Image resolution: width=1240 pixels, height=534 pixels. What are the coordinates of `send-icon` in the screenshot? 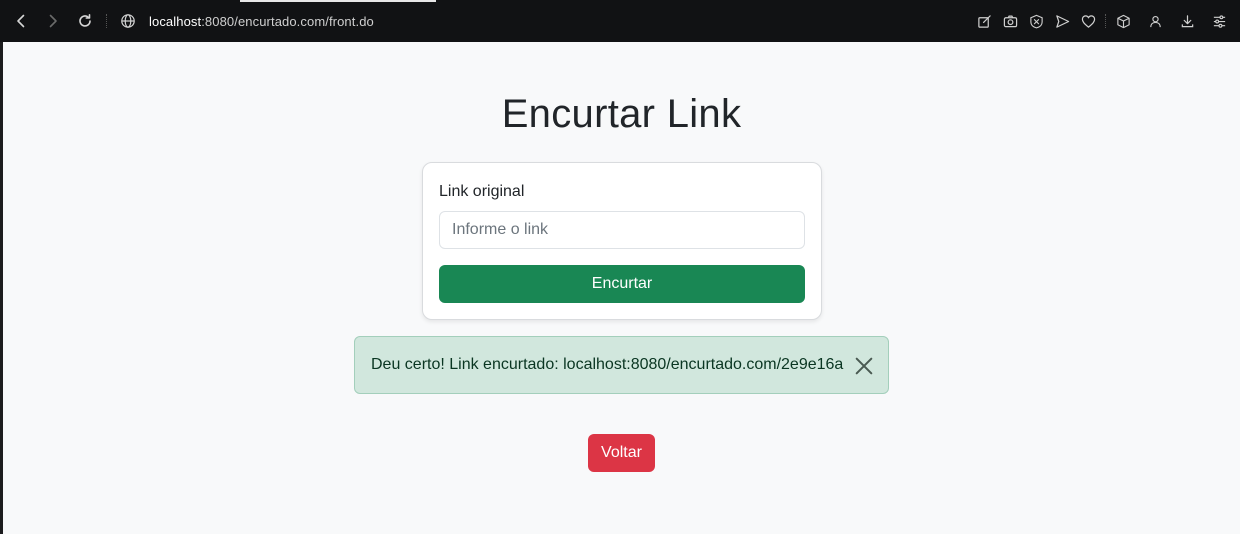 It's located at (1062, 21).